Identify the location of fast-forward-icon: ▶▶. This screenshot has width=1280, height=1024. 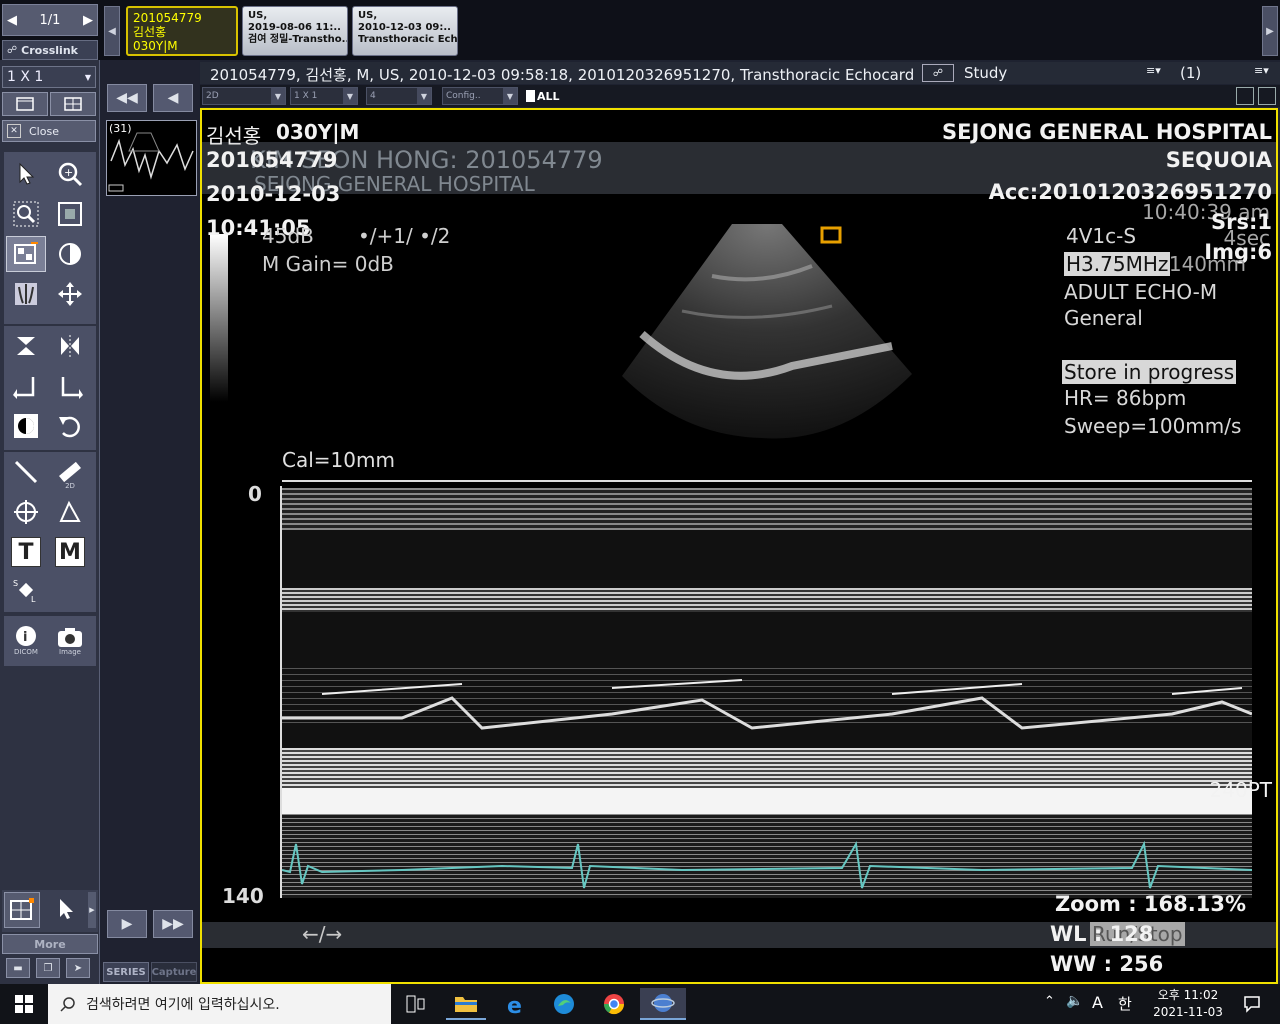
(173, 924).